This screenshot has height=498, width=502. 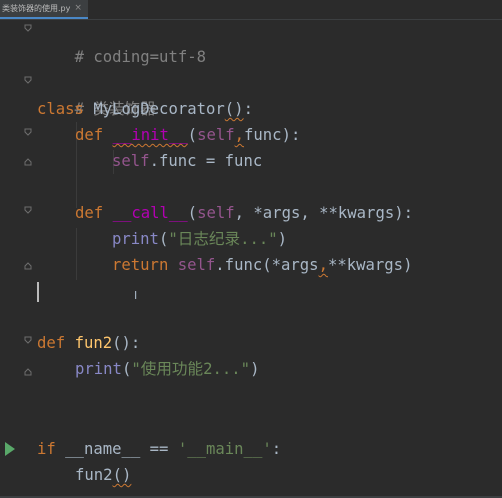 What do you see at coordinates (191, 369) in the screenshot?
I see `string-token: "使用功能2..."` at bounding box center [191, 369].